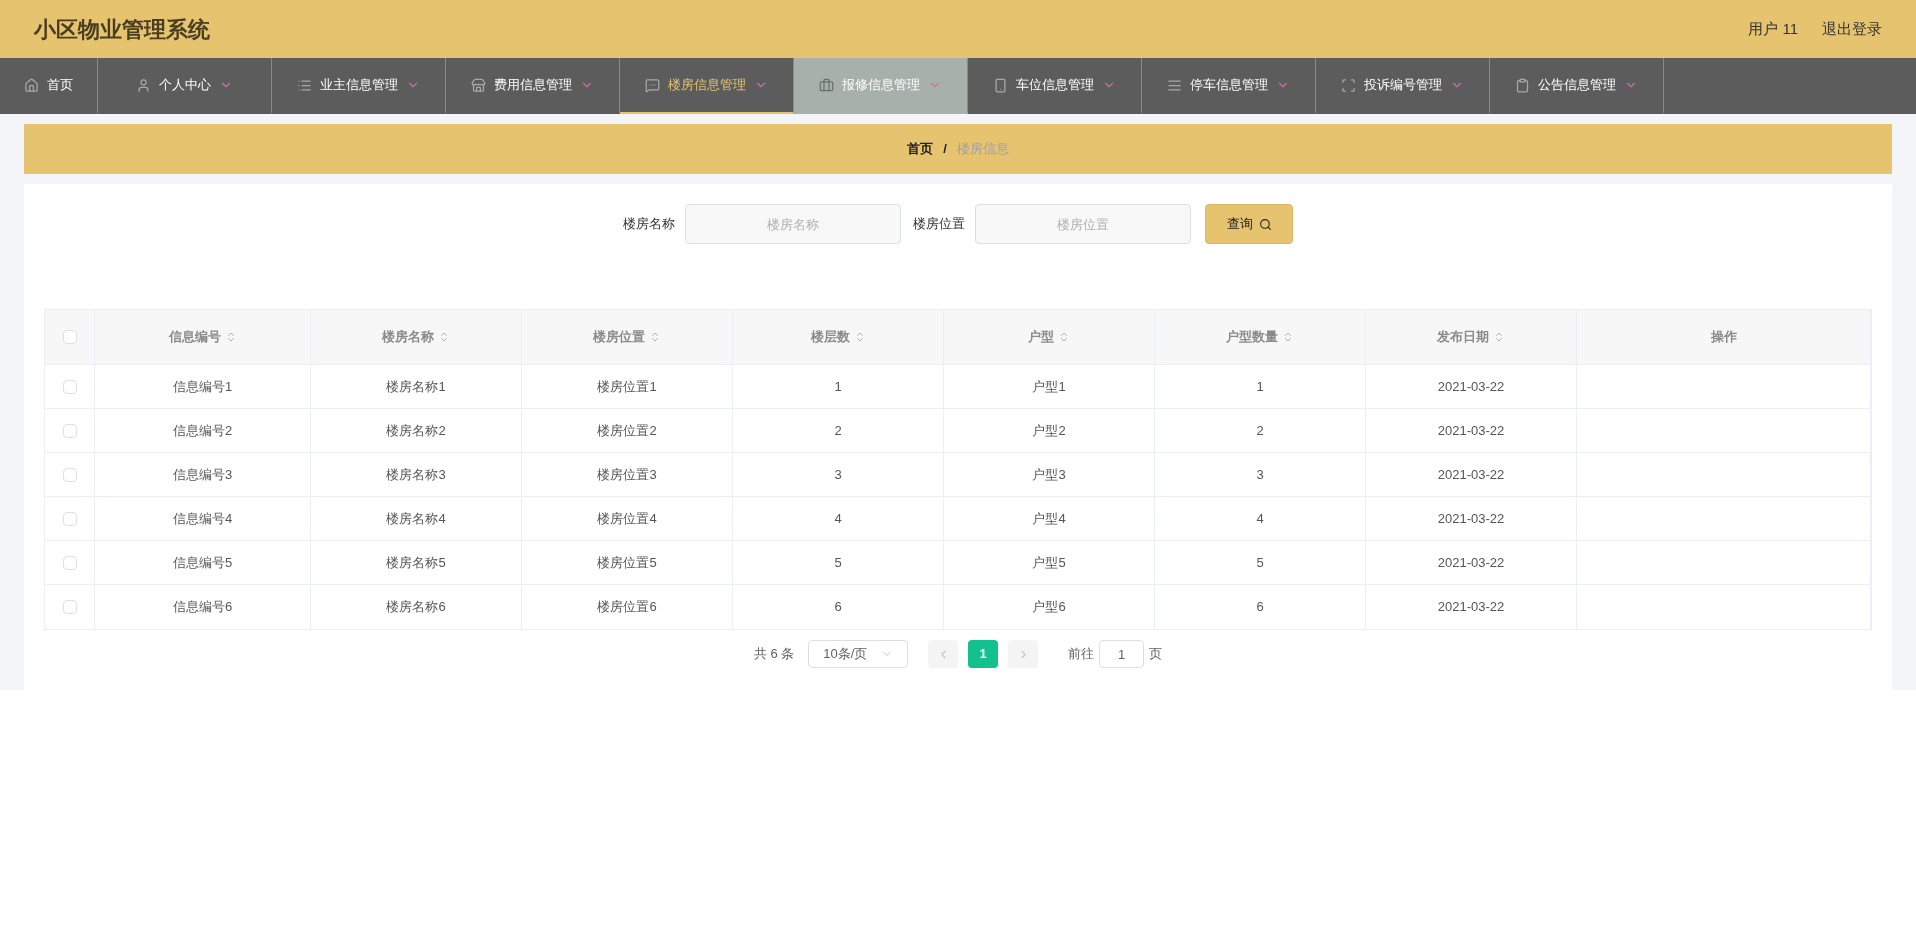 This screenshot has width=1916, height=936. I want to click on table-cell-text: 楼房位置3, so click(627, 474).